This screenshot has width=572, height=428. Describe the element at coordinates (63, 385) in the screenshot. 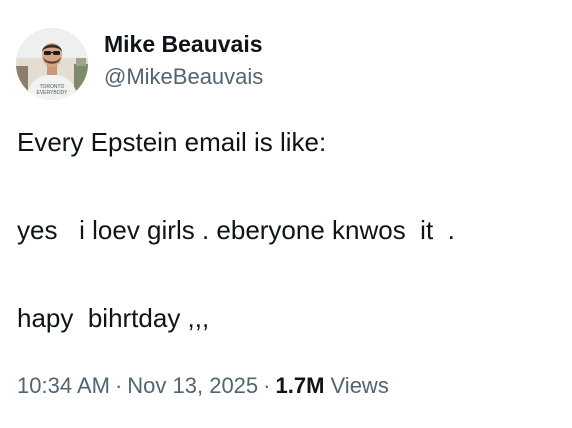

I see `tweet-time: 10:34 AM` at that location.